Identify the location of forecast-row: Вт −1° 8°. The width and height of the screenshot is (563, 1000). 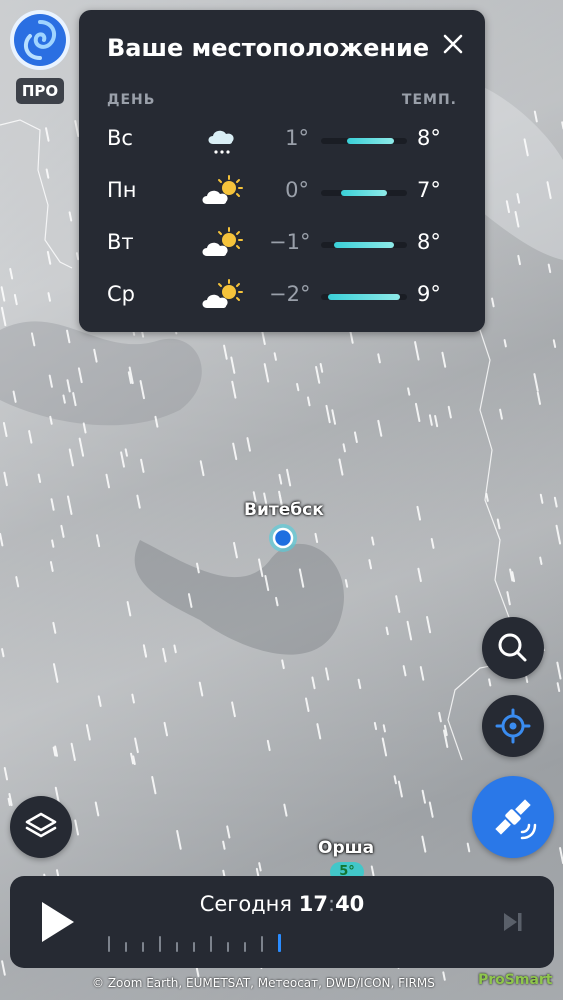
(282, 244).